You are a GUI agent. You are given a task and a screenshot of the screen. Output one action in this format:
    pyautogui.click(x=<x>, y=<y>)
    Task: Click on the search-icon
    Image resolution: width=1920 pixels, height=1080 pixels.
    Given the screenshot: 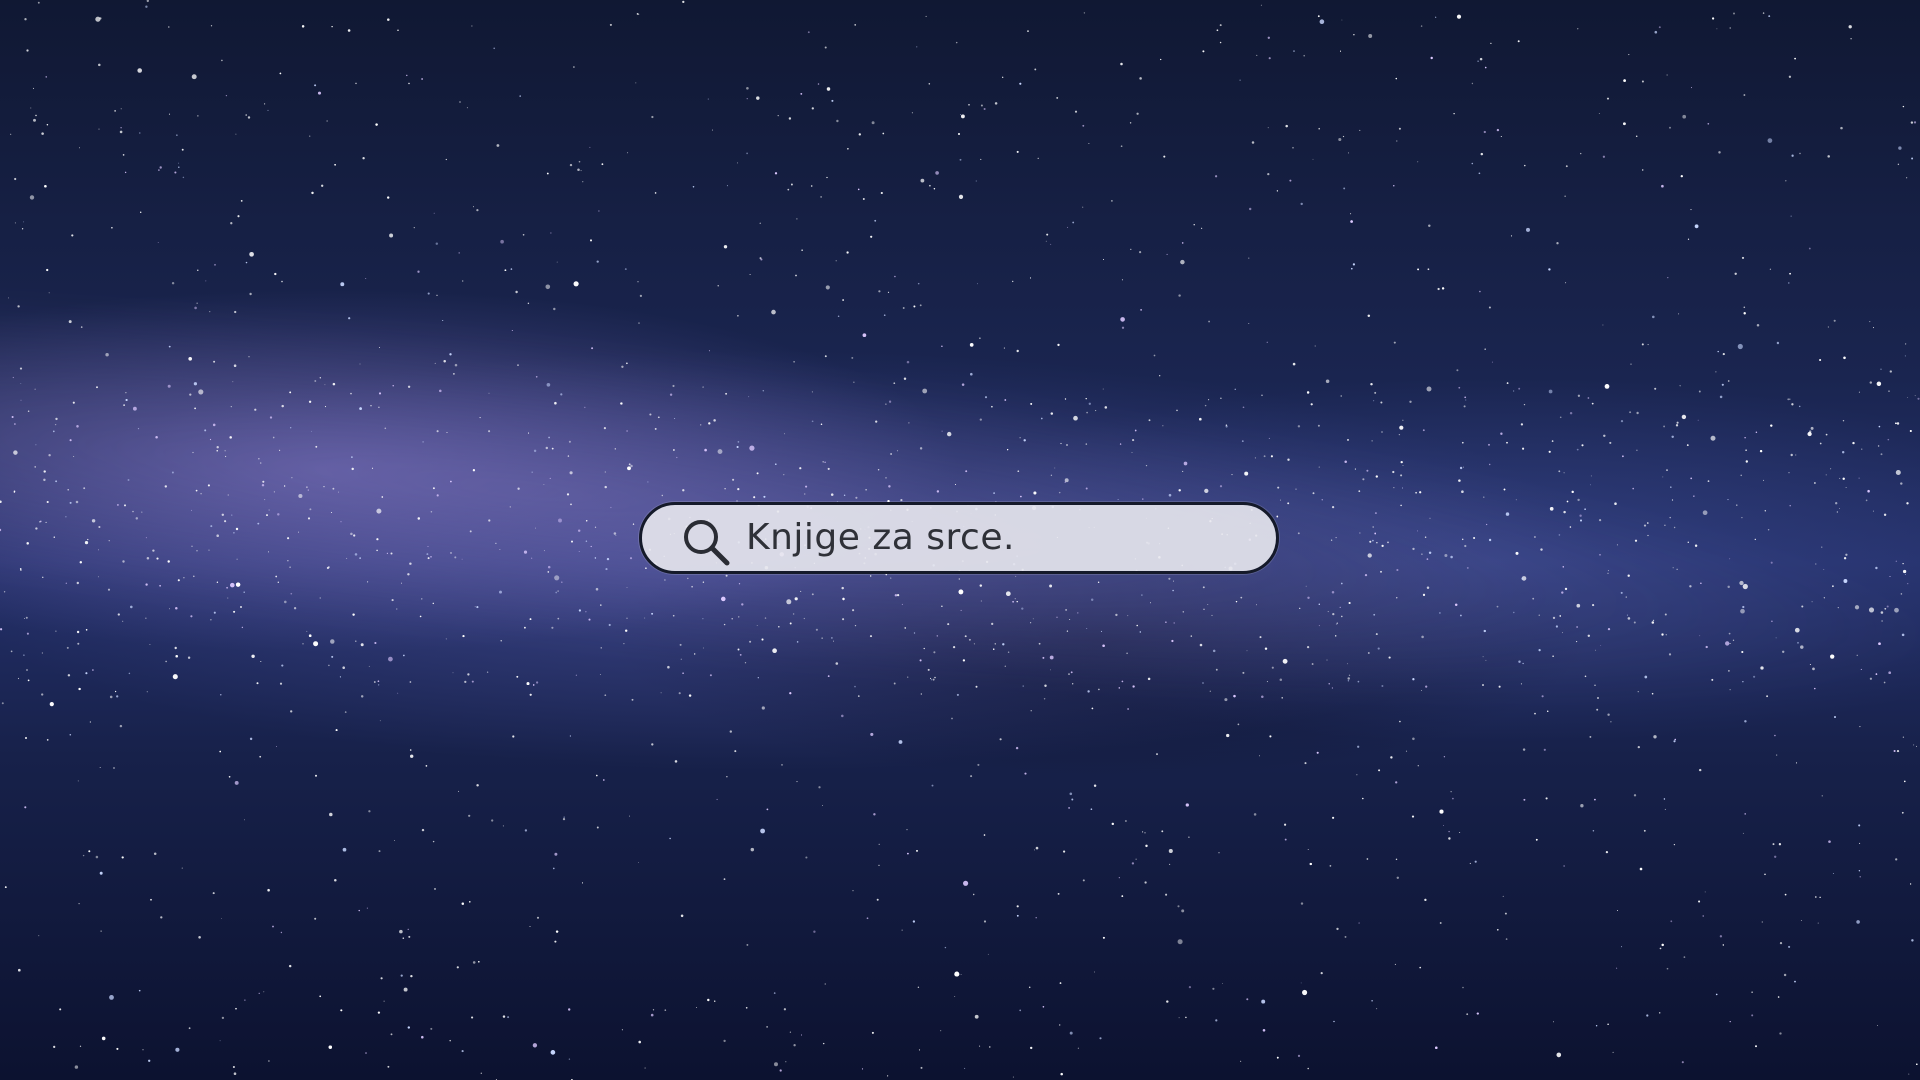 What is the action you would take?
    pyautogui.click(x=706, y=542)
    